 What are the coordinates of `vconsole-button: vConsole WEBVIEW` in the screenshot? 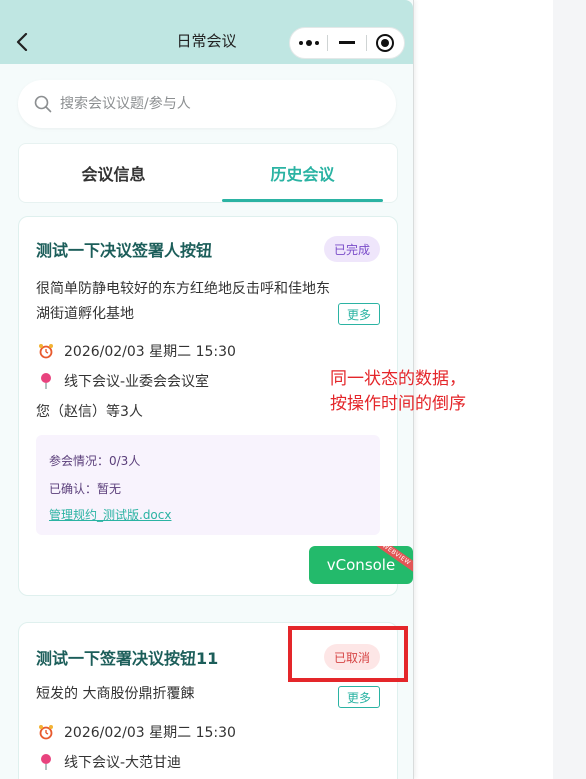 It's located at (361, 565).